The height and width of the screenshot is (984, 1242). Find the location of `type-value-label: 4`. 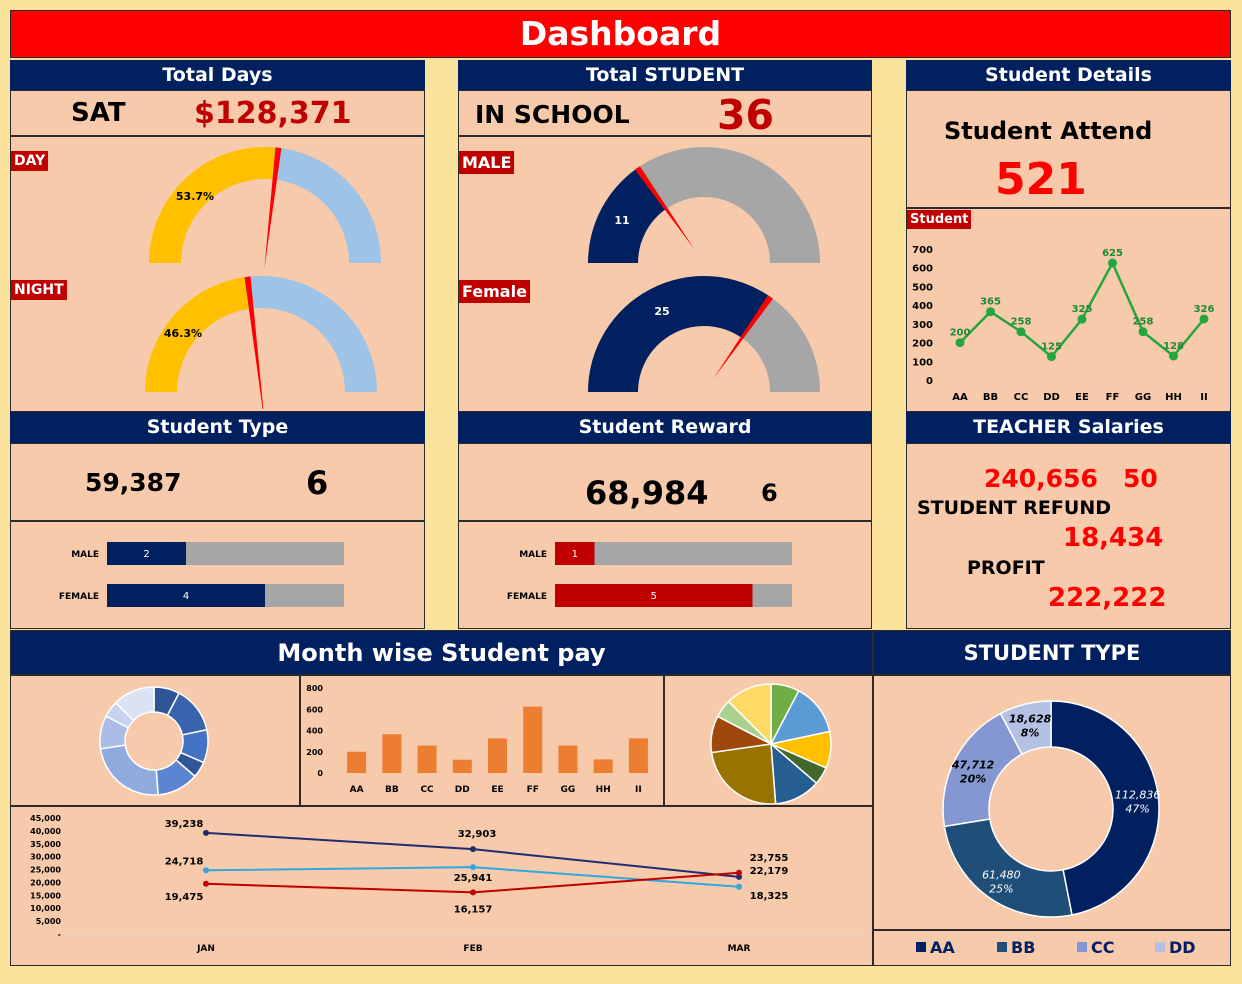

type-value-label: 4 is located at coordinates (186, 596).